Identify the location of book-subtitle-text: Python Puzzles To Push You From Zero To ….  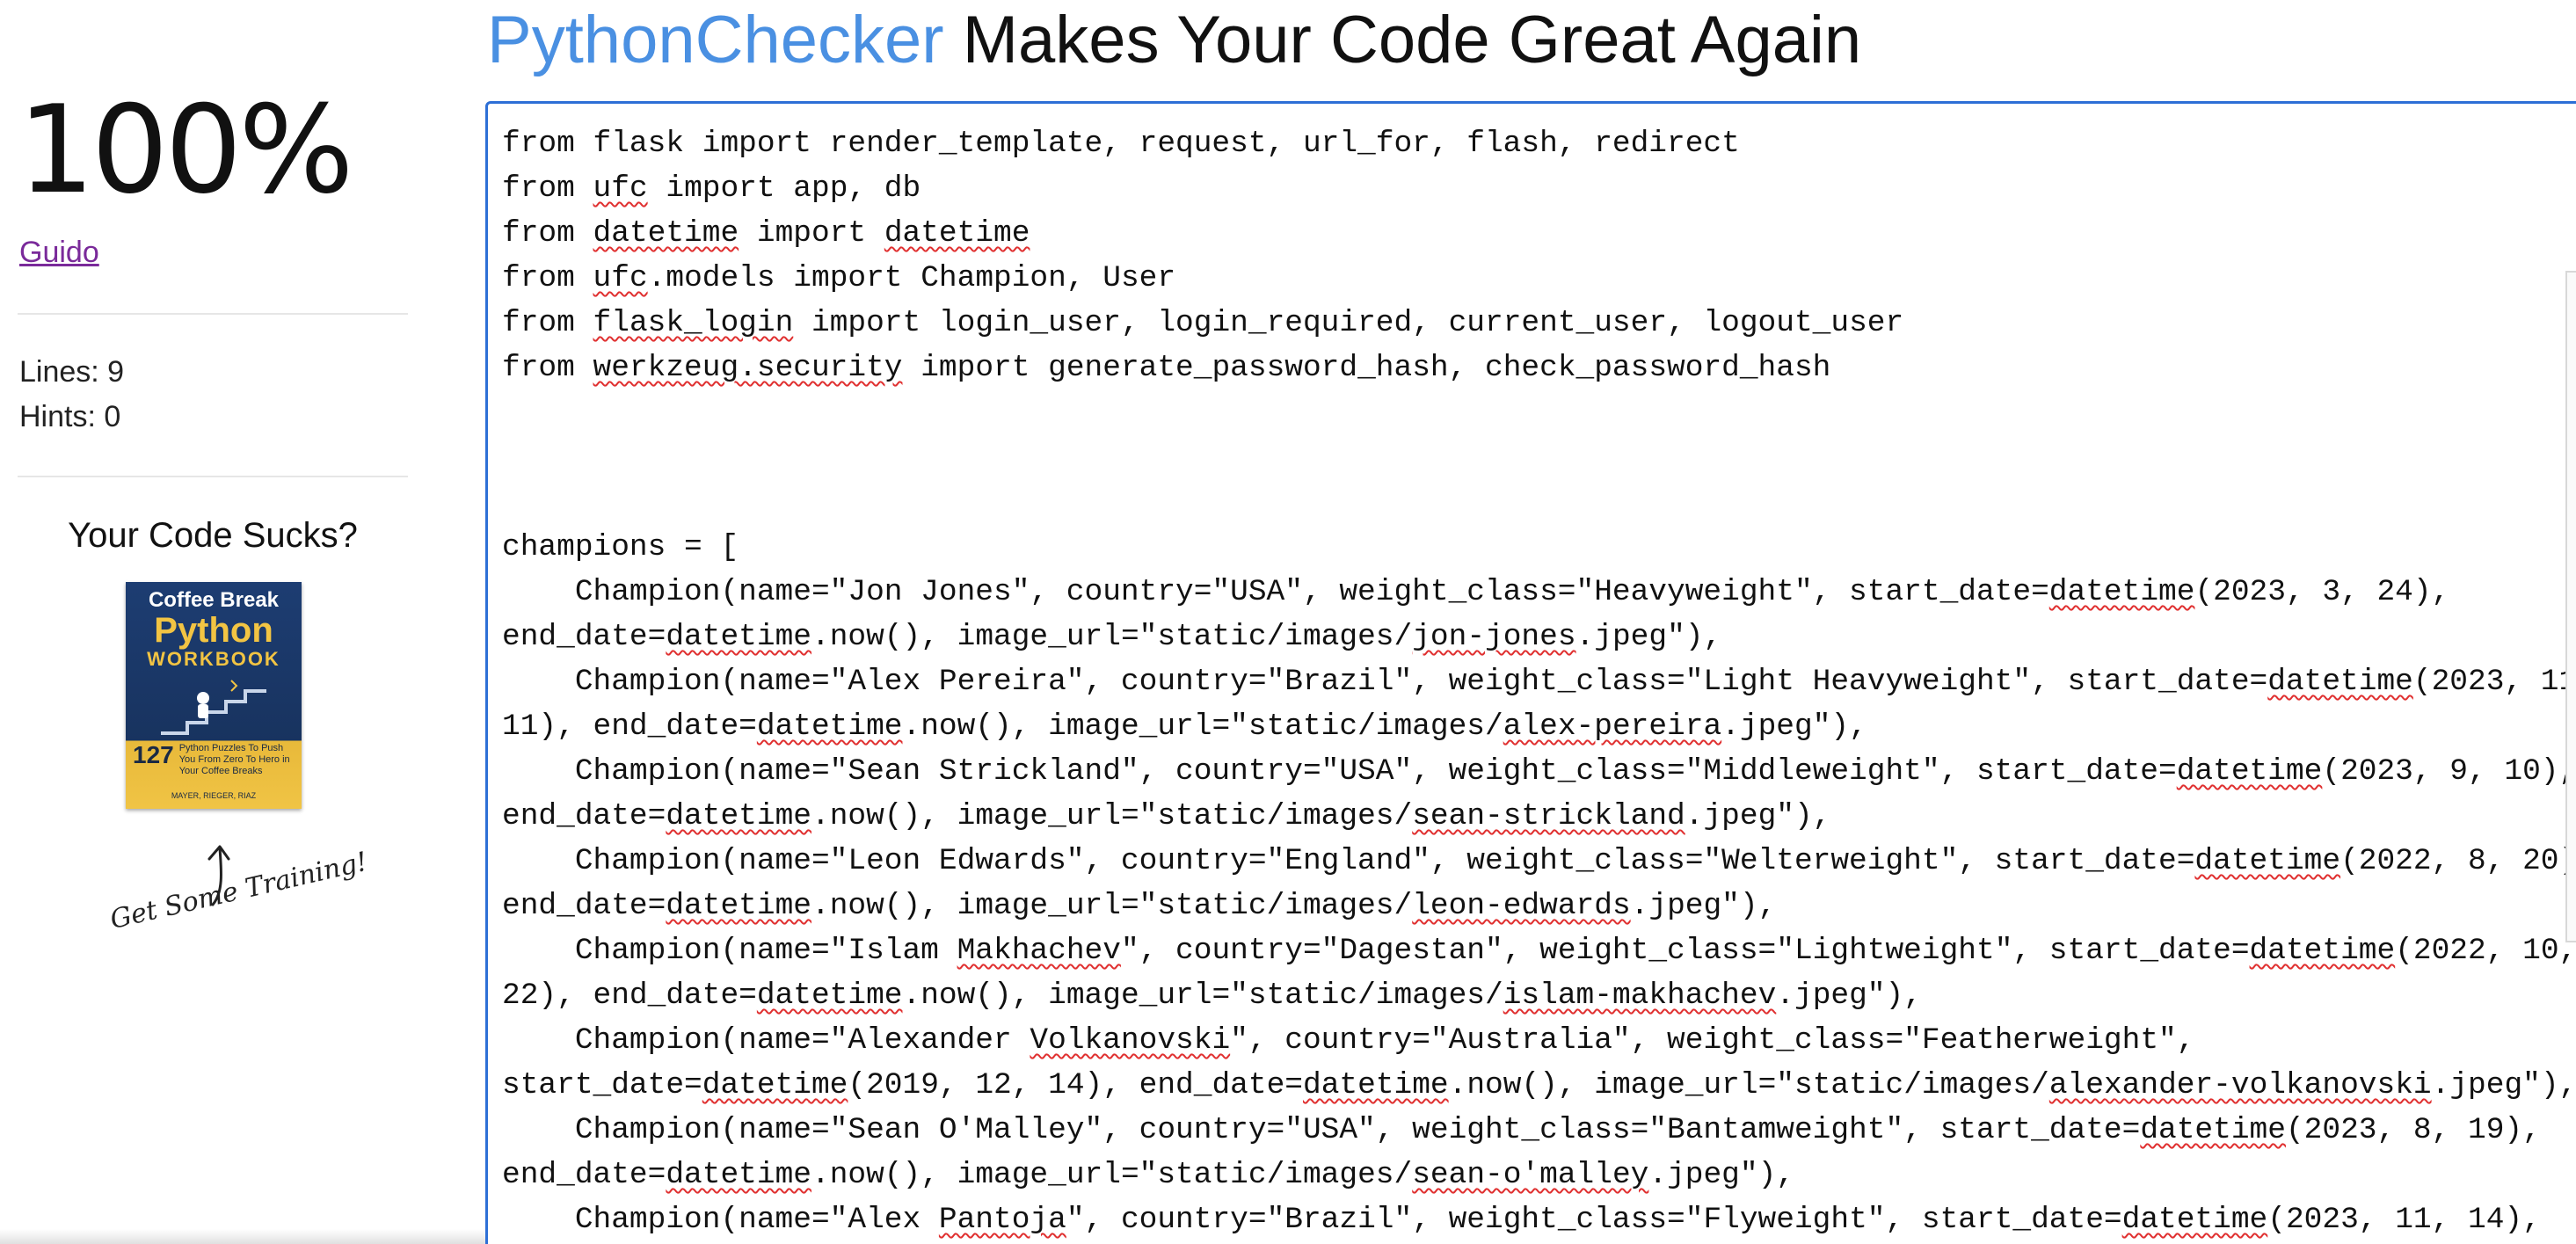
(234, 759).